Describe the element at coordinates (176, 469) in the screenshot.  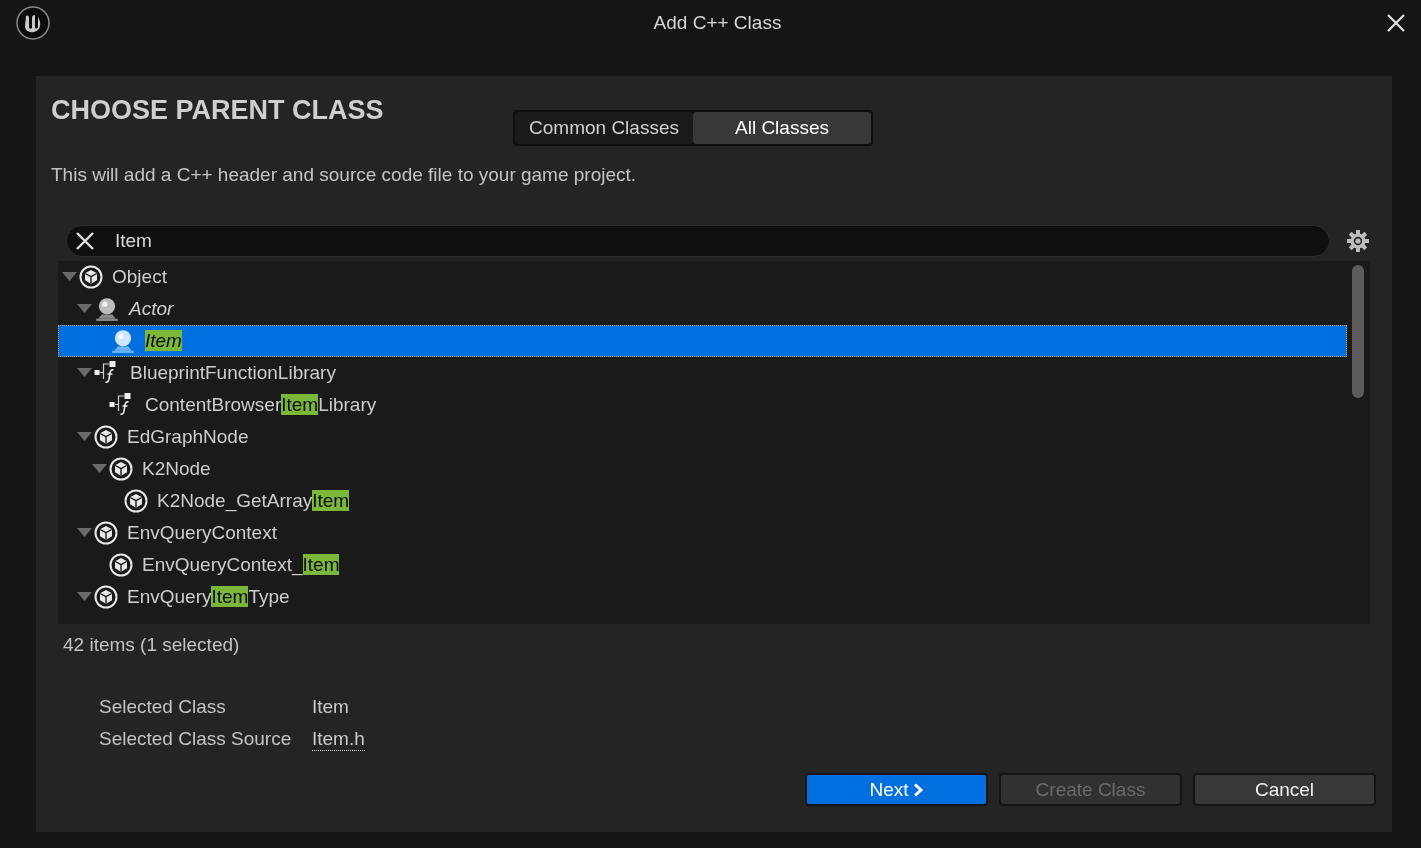
I see `class-name: K2Node` at that location.